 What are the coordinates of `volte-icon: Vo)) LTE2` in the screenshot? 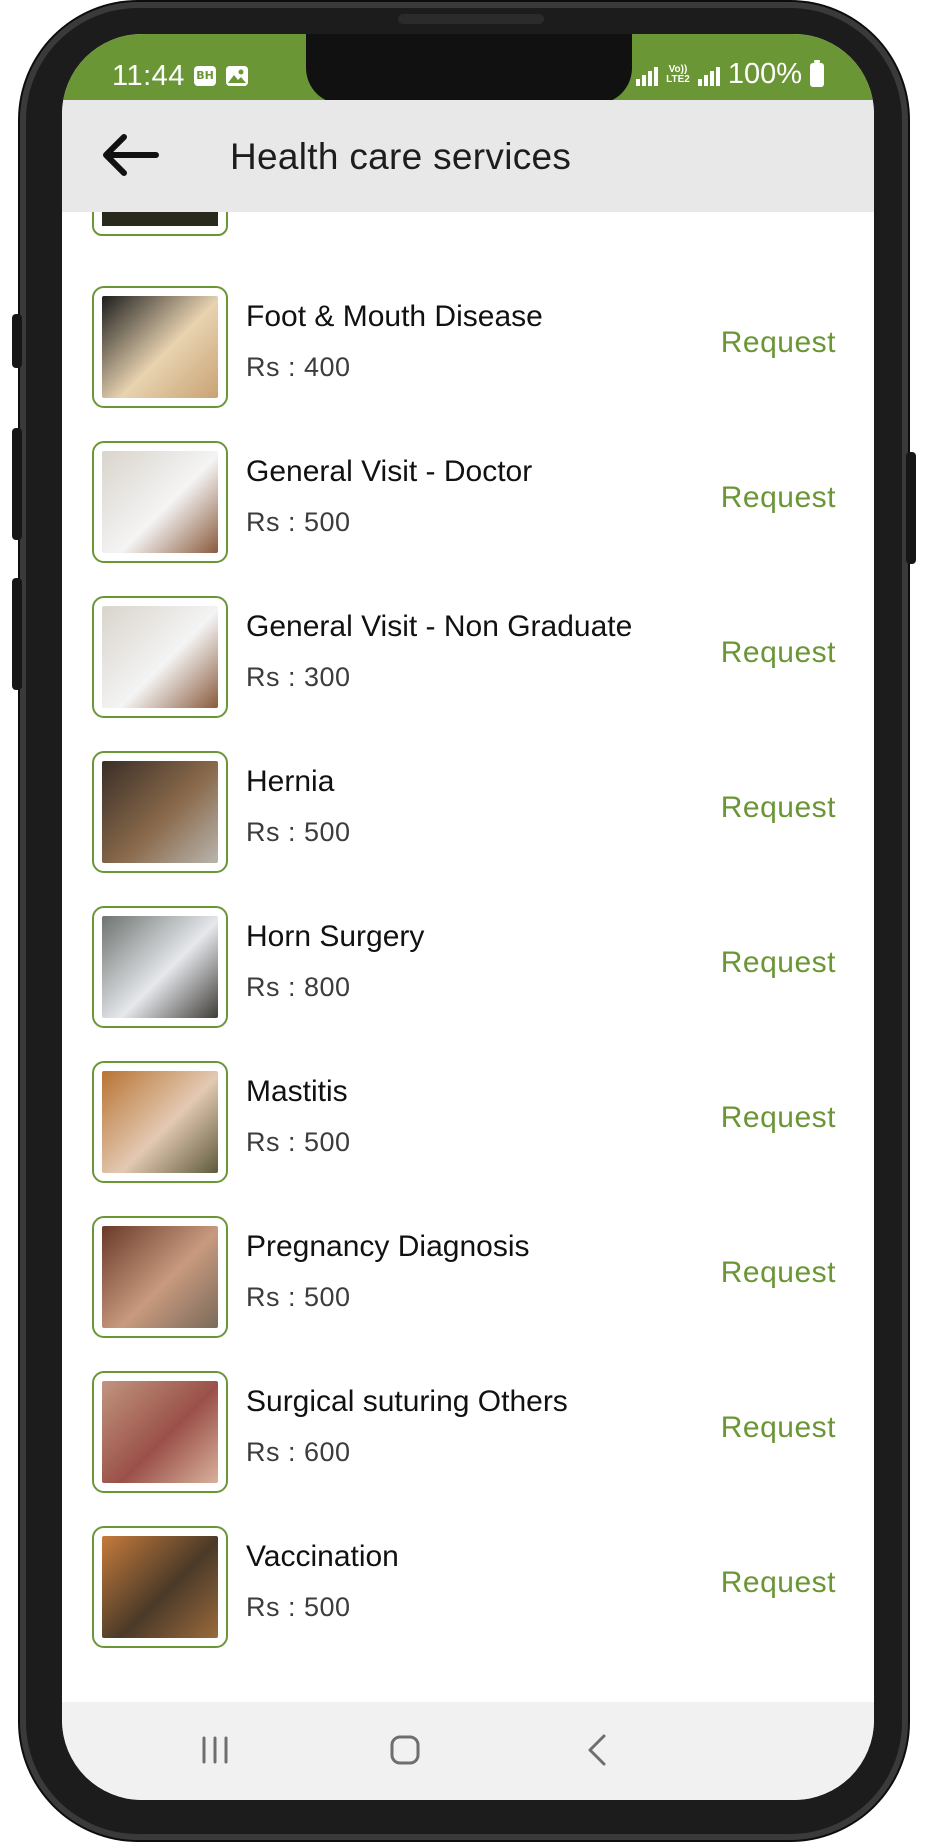 It's located at (678, 74).